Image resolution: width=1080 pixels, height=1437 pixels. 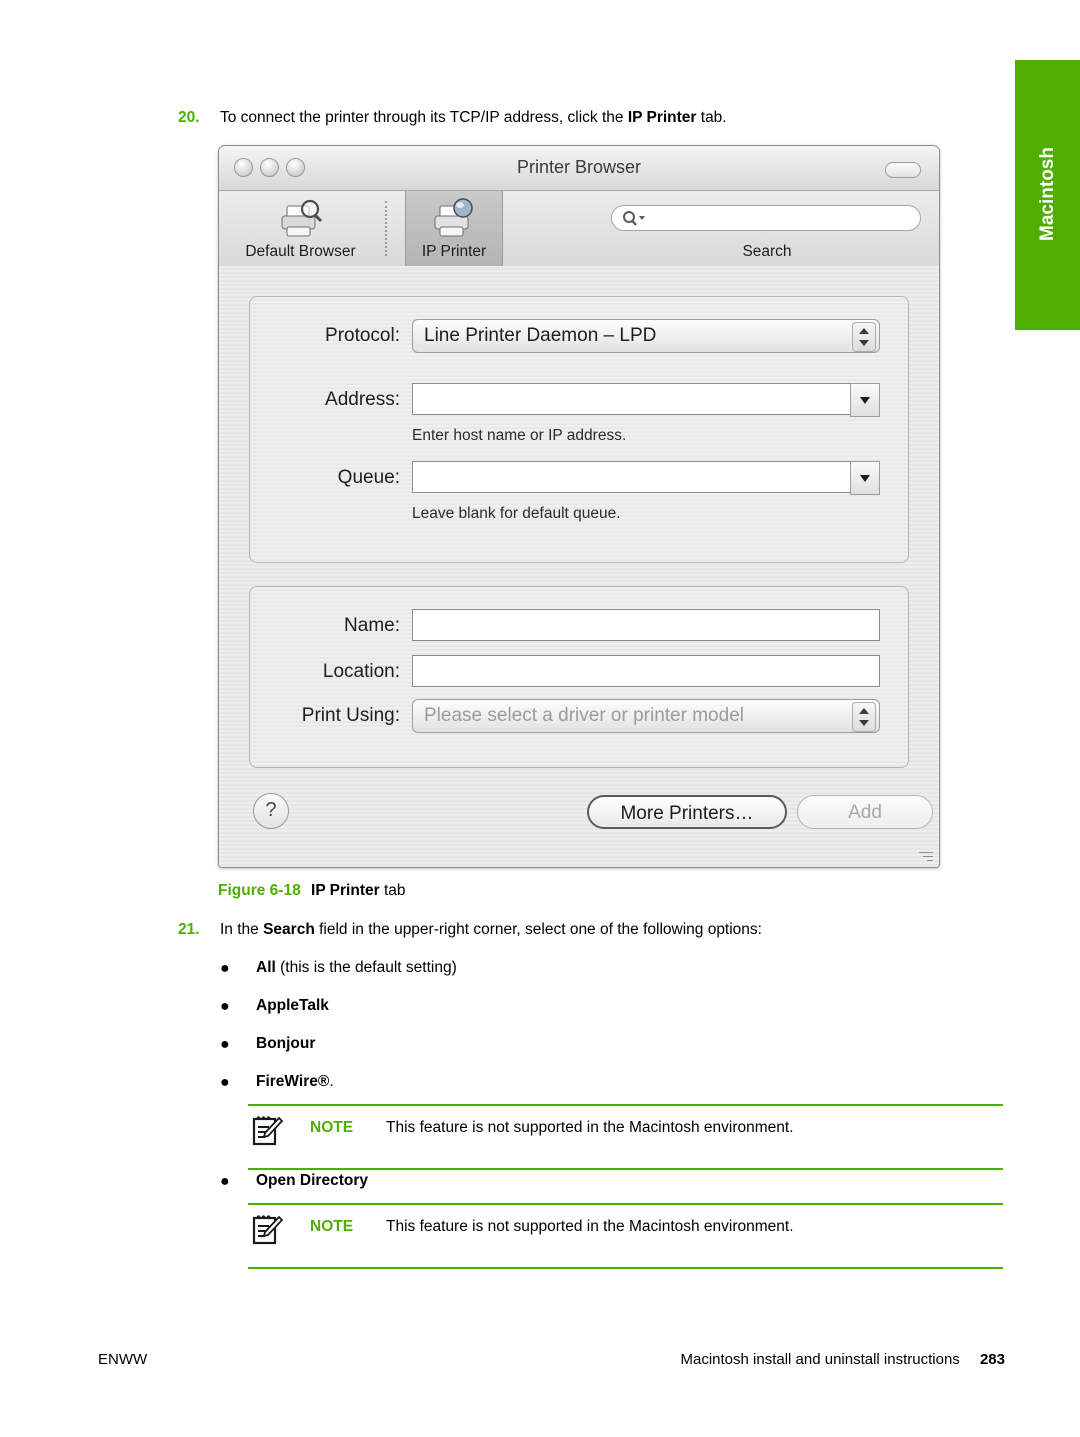 I want to click on protocol-value: Line Printer Daemon – LPD, so click(x=540, y=335).